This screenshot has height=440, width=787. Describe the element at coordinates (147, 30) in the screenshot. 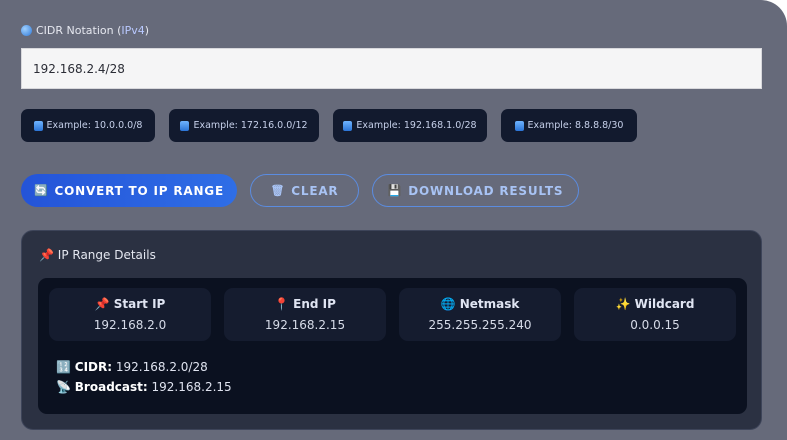

I see `label-text-suffix: )` at that location.